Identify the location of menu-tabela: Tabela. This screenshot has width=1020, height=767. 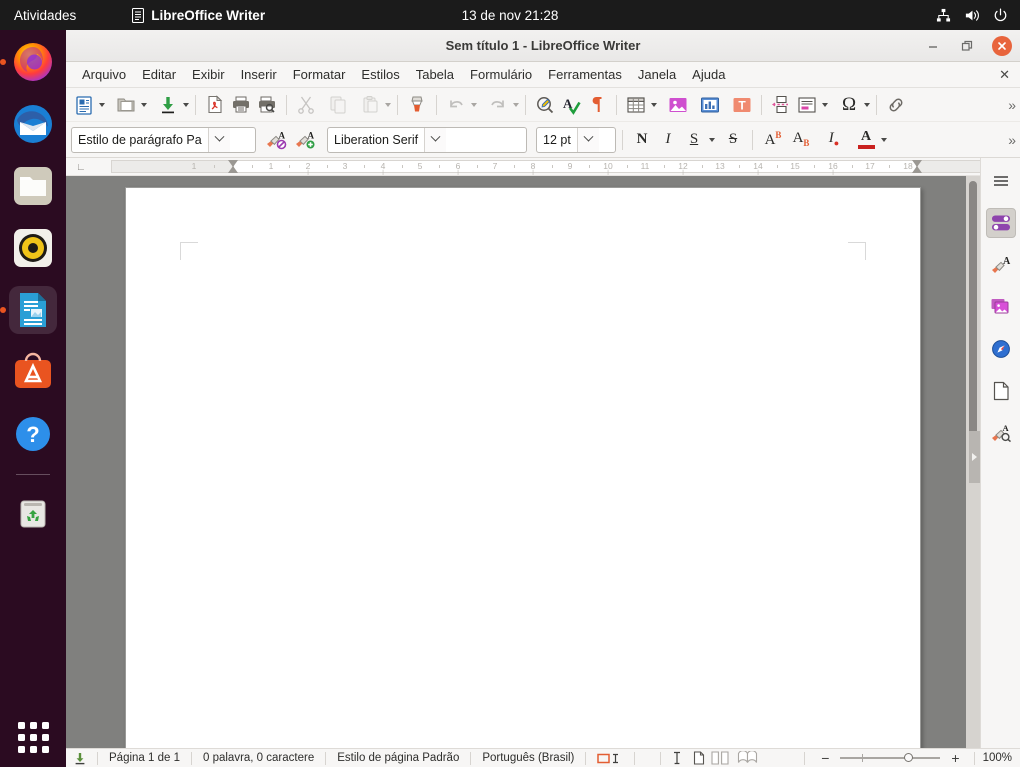
(435, 74).